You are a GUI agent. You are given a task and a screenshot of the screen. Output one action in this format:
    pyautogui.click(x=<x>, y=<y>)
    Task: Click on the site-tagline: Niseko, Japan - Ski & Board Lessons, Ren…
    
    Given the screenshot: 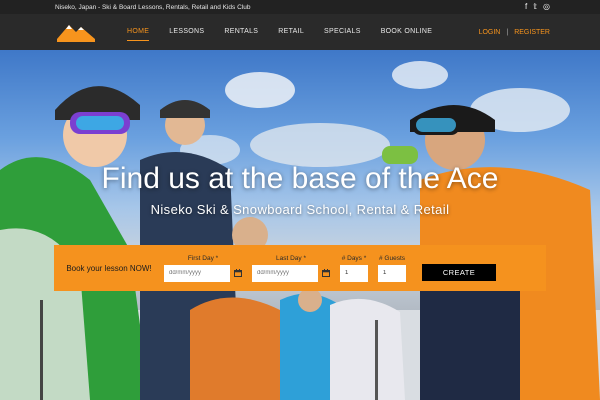 What is the action you would take?
    pyautogui.click(x=153, y=7)
    